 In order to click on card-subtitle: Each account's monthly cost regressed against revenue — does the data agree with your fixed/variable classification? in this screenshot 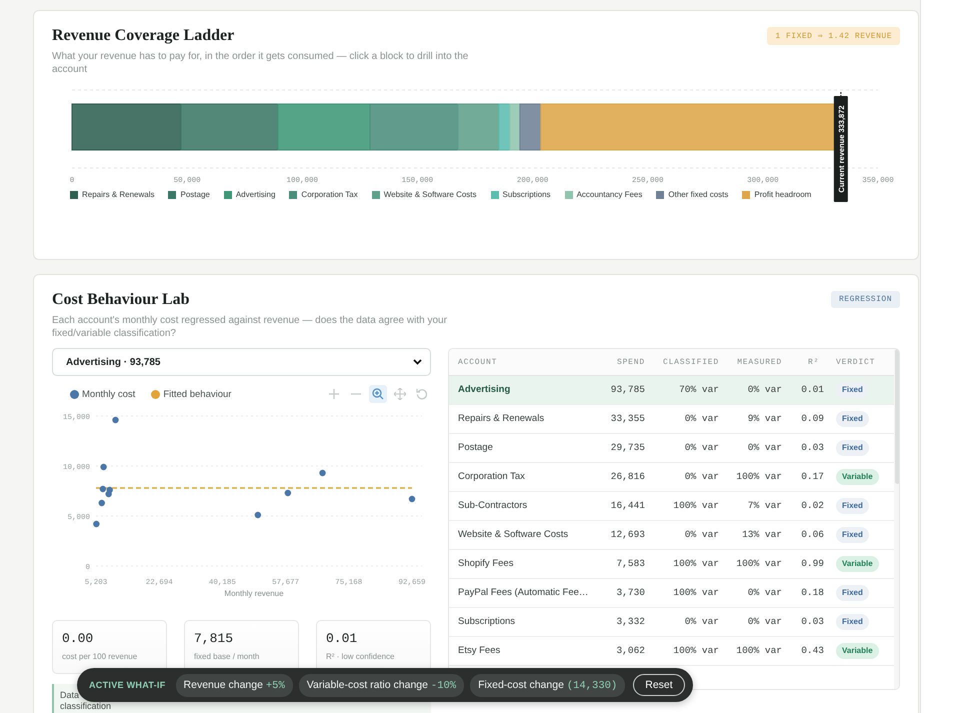, I will do `click(250, 327)`.